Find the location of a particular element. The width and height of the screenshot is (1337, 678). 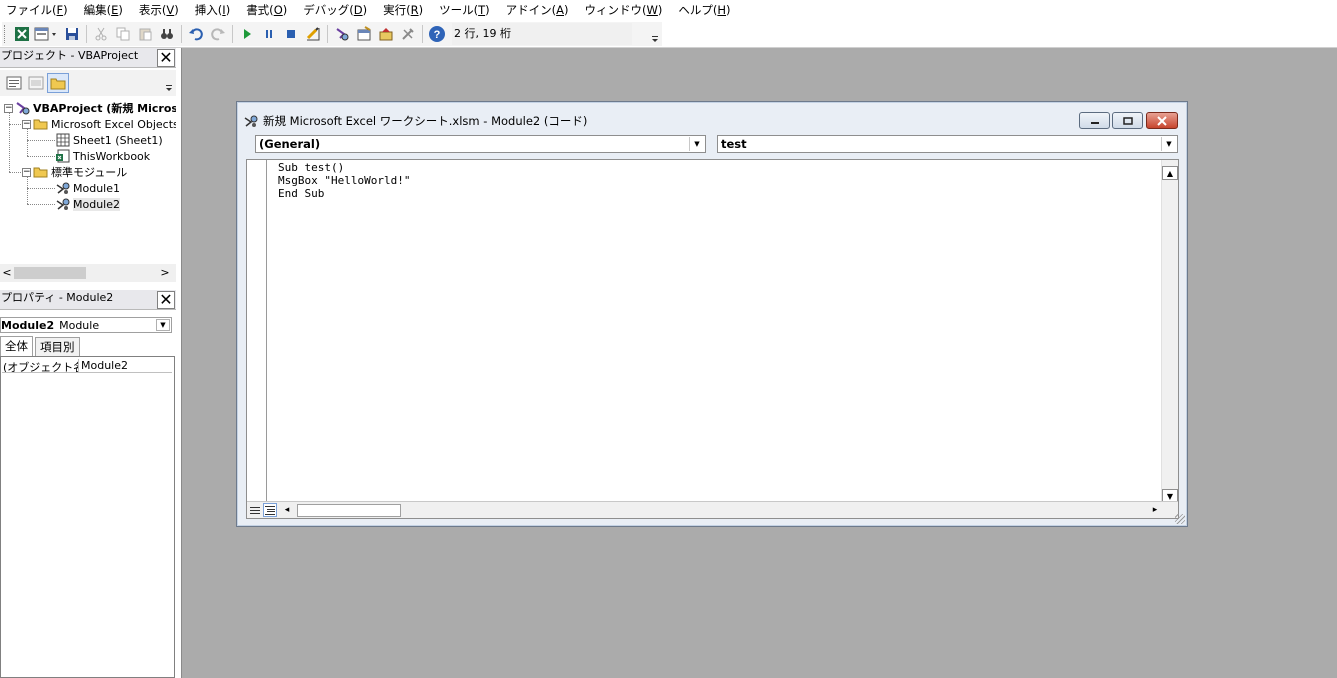

restore-button is located at coordinates (1127, 120).